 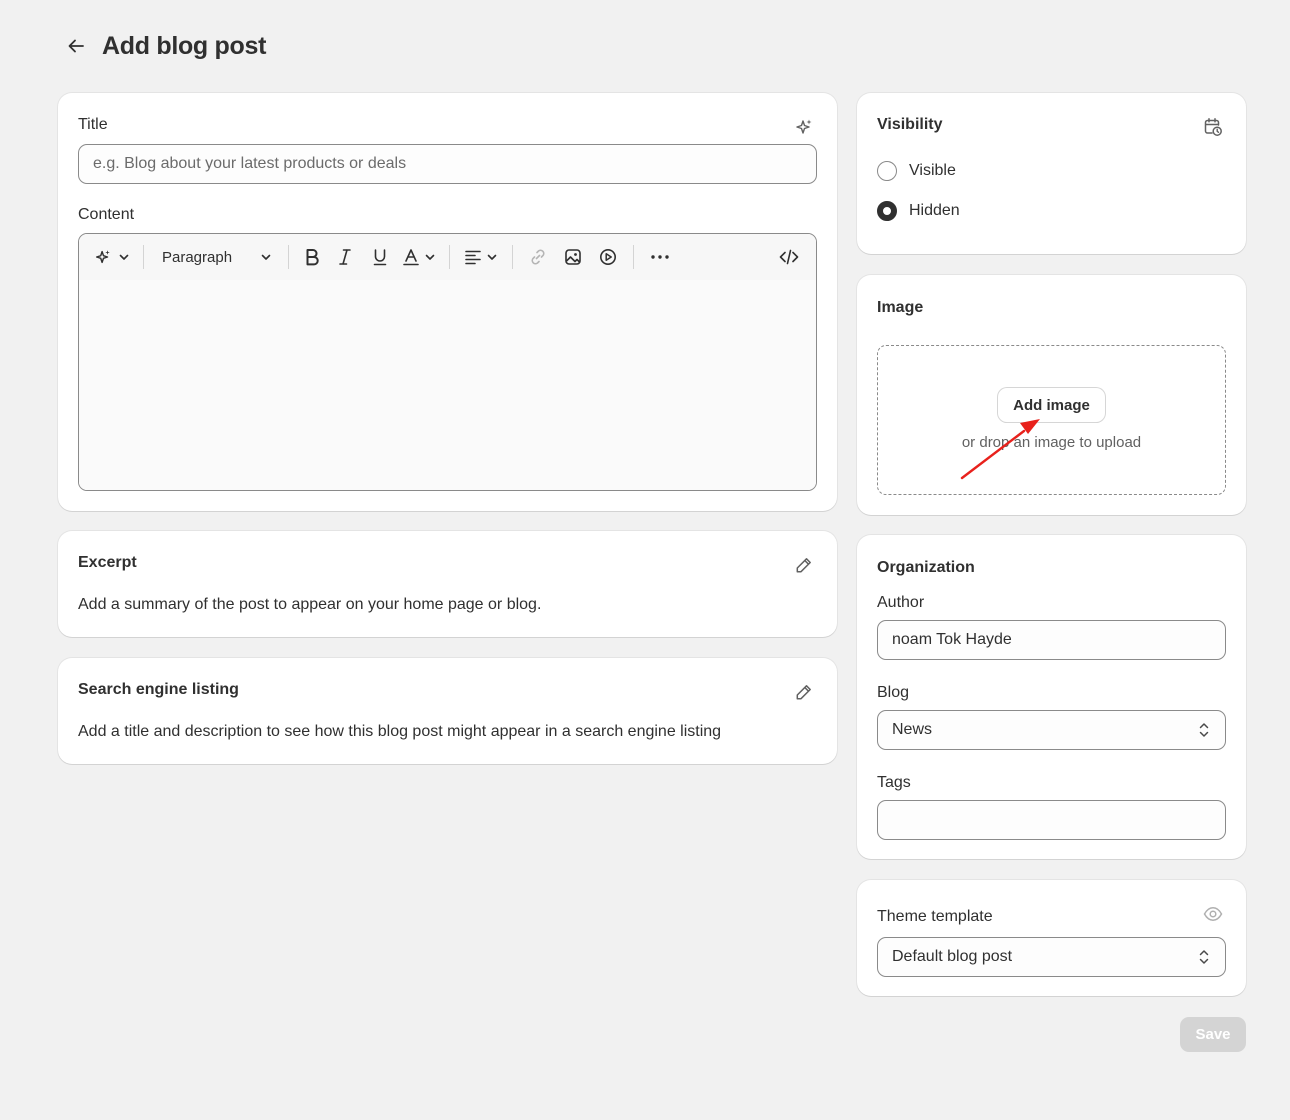 I want to click on editor-toolbar: Paragraph, so click(x=447, y=257).